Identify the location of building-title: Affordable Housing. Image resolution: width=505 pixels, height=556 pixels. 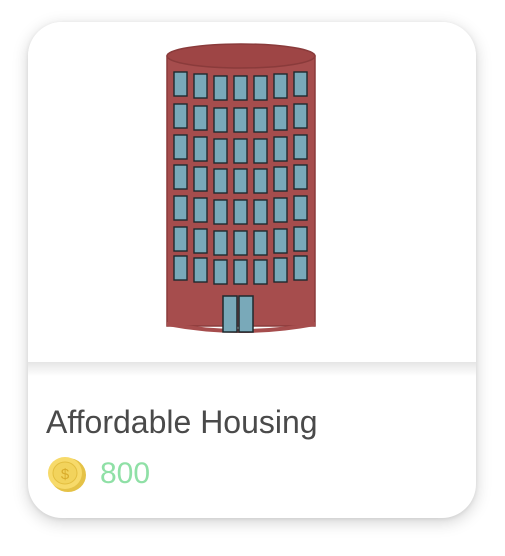
(182, 422).